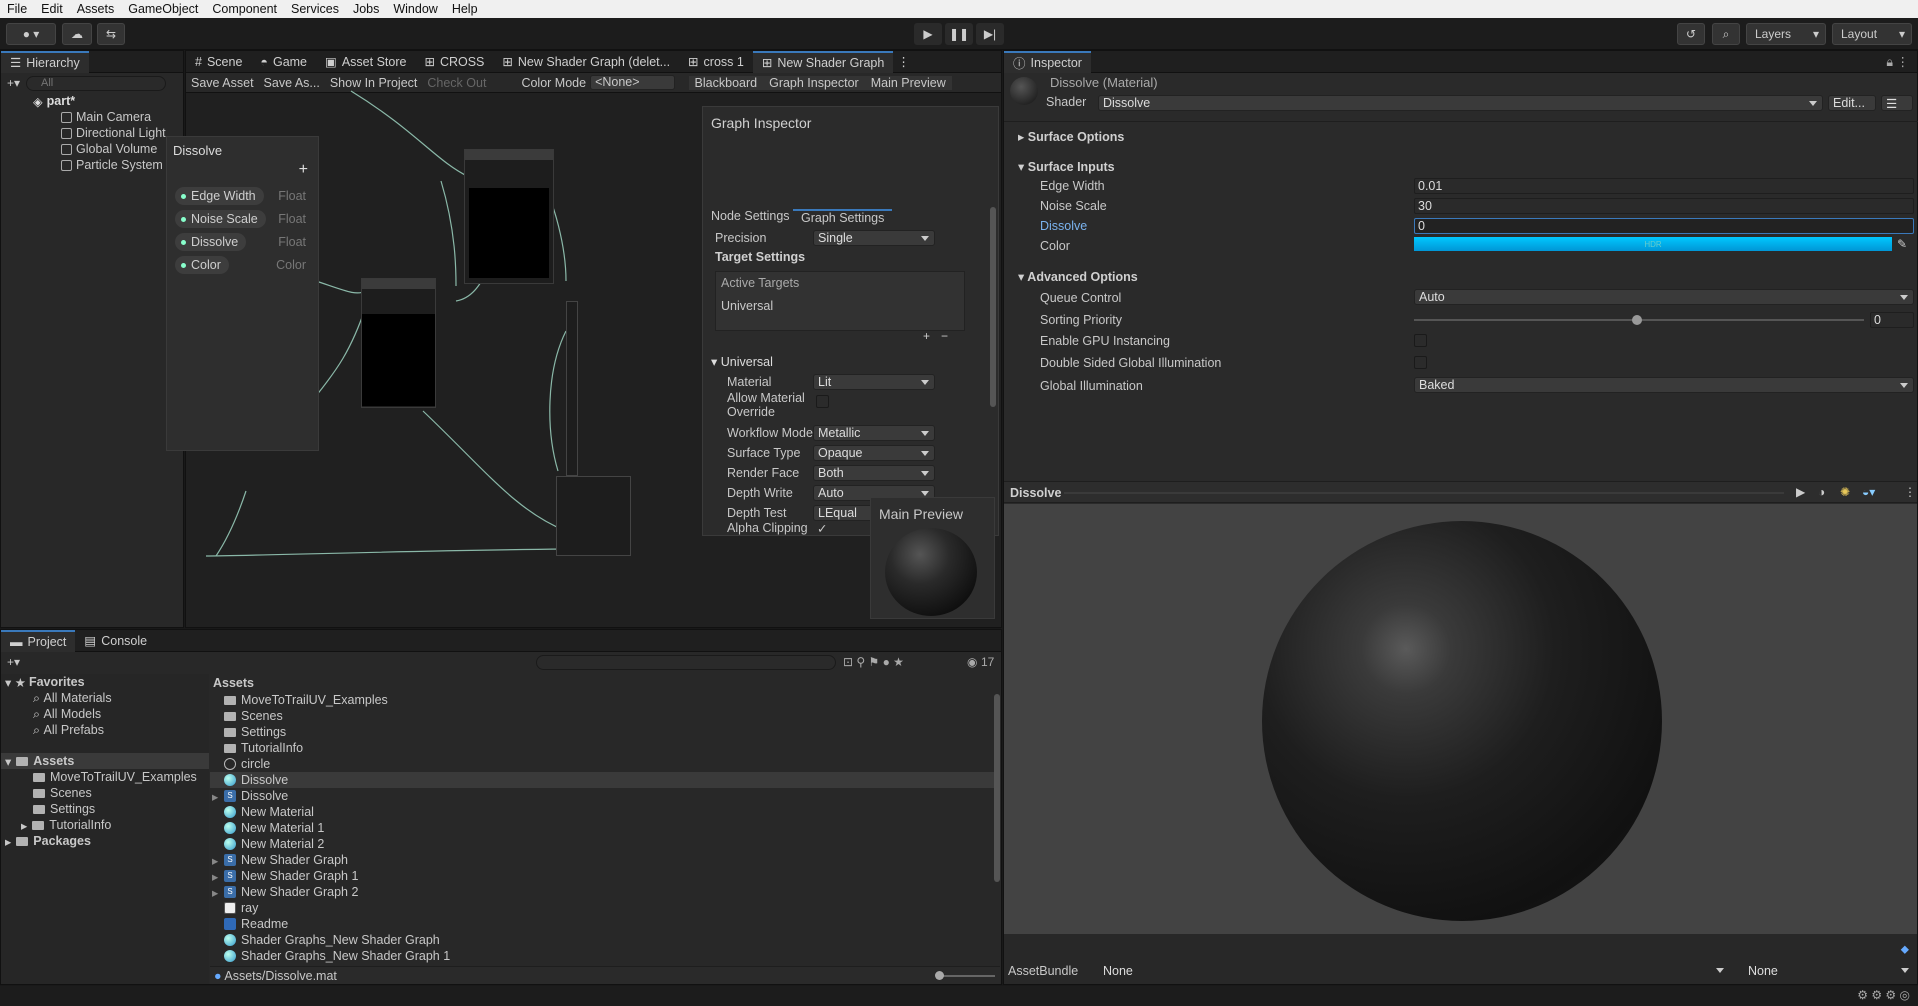 The height and width of the screenshot is (1006, 1918). I want to click on noise-scale-field: 30, so click(1664, 206).